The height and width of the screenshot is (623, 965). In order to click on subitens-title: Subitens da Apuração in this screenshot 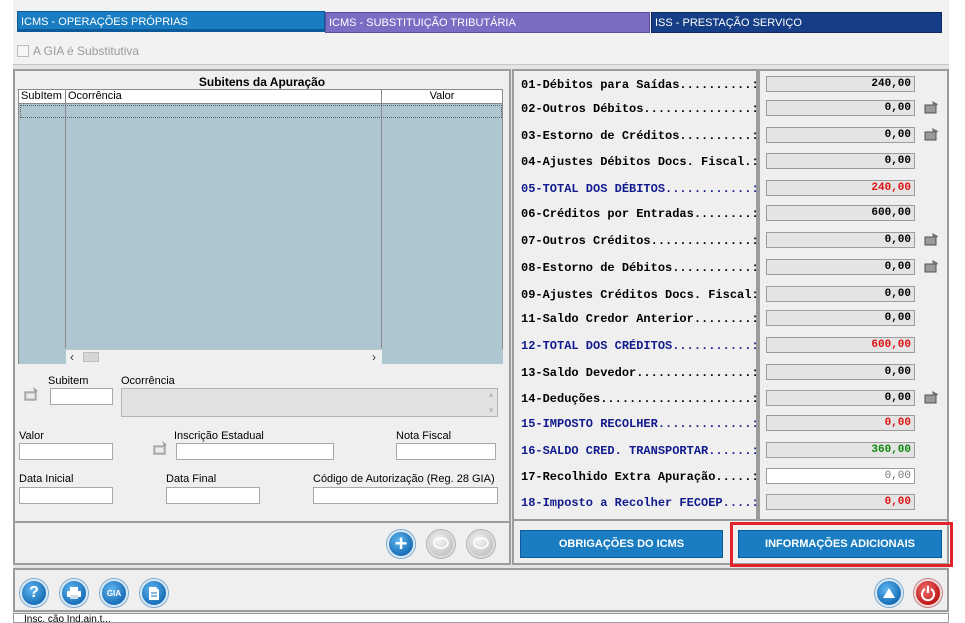, I will do `click(262, 82)`.